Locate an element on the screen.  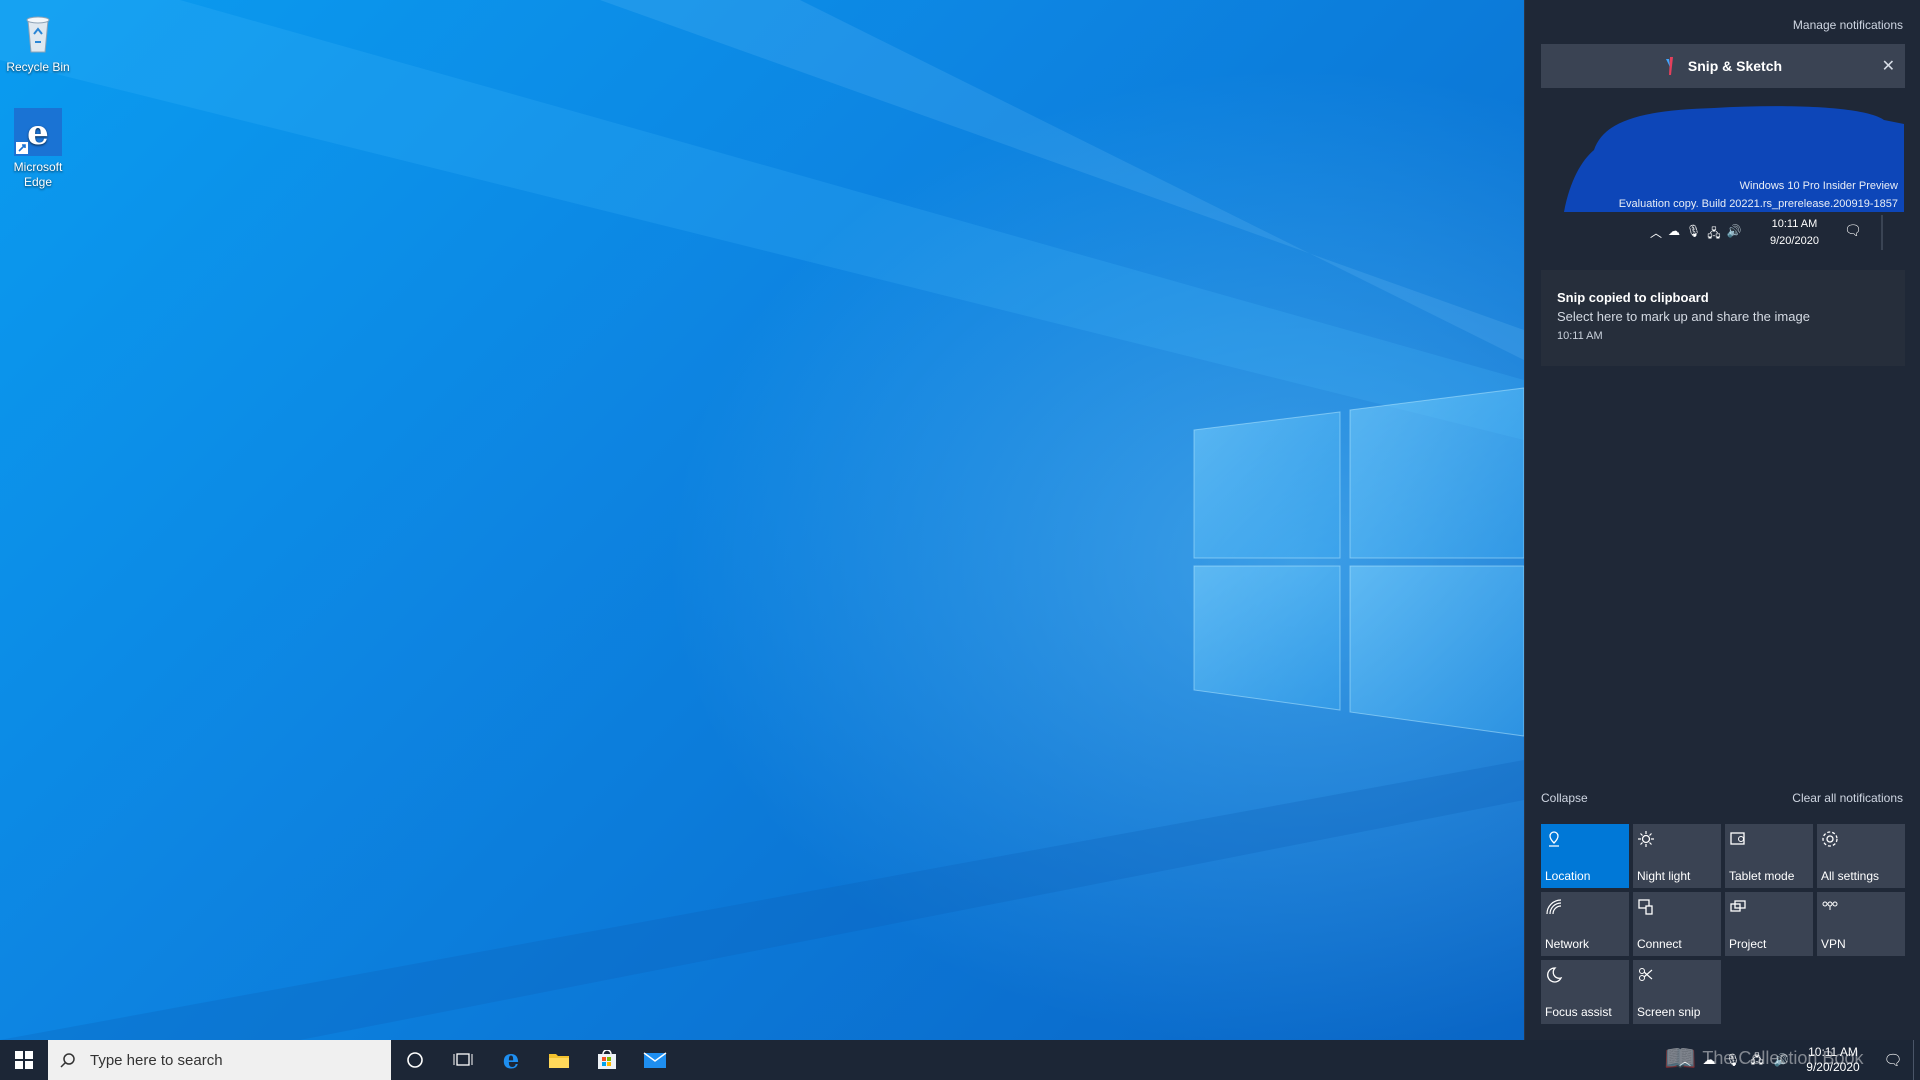
snip-sketch-icon is located at coordinates (1670, 66).